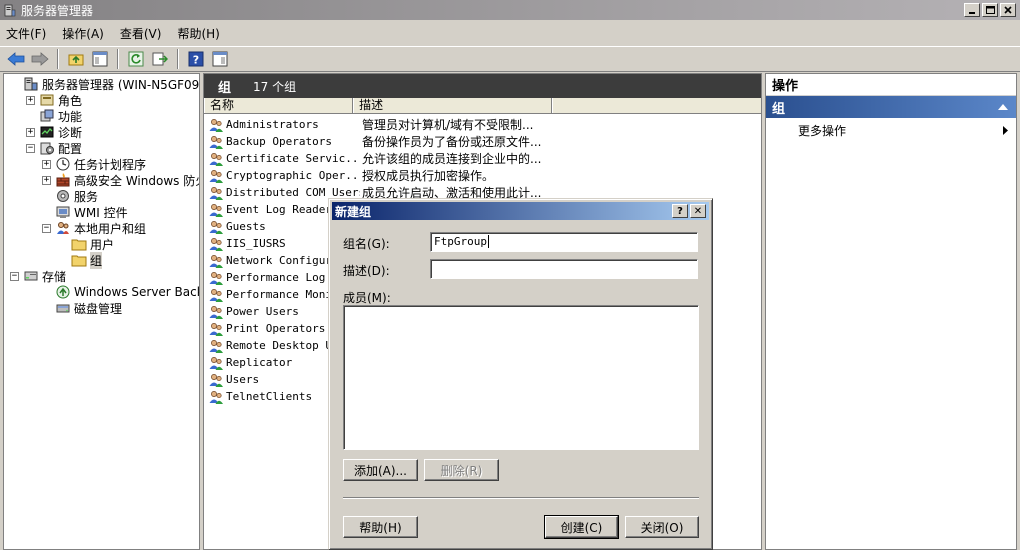 This screenshot has height=550, width=1020. What do you see at coordinates (367, 298) in the screenshot?
I see `members-label: 成员(M):` at bounding box center [367, 298].